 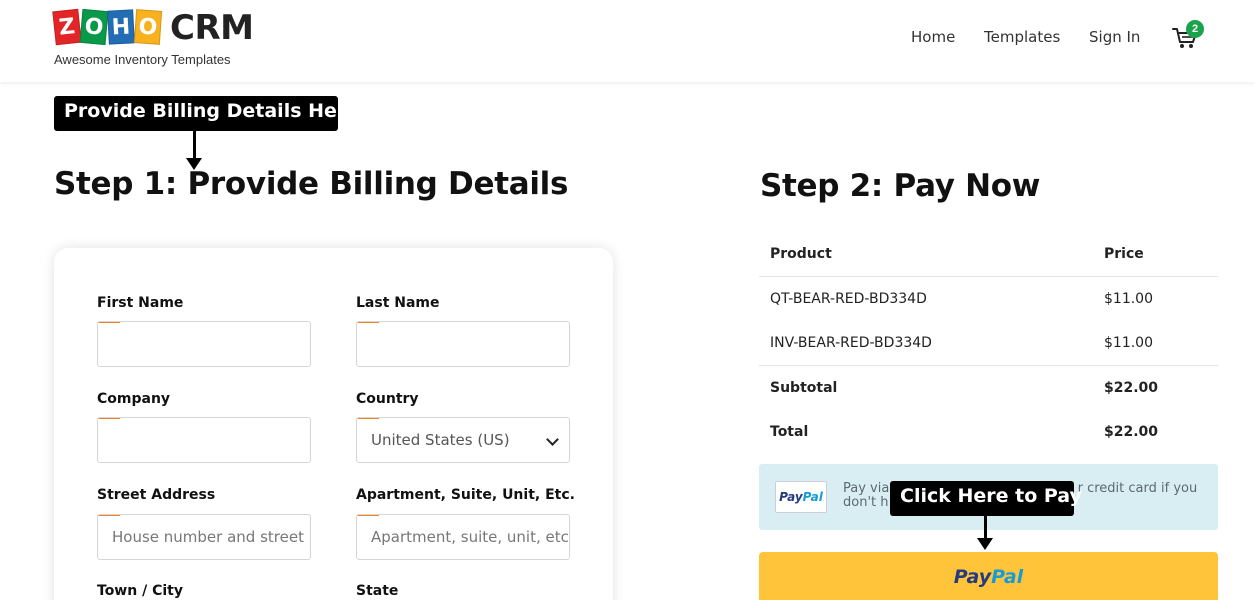 I want to click on company-field, so click(x=204, y=440).